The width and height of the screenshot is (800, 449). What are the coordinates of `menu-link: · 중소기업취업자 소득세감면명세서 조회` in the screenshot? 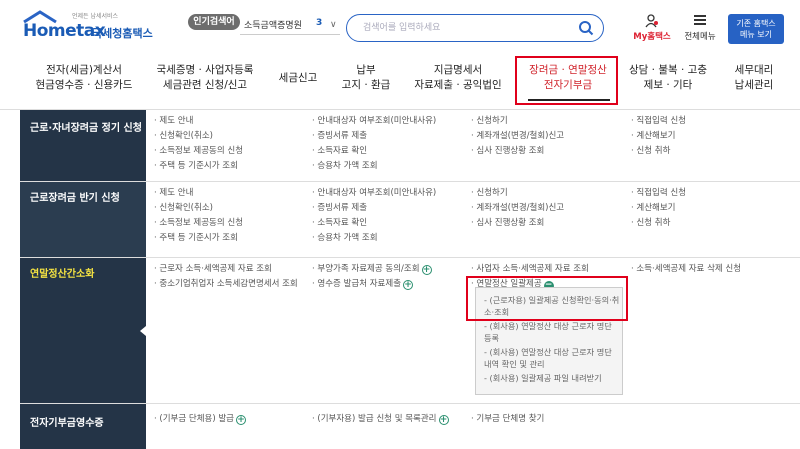 It's located at (226, 284).